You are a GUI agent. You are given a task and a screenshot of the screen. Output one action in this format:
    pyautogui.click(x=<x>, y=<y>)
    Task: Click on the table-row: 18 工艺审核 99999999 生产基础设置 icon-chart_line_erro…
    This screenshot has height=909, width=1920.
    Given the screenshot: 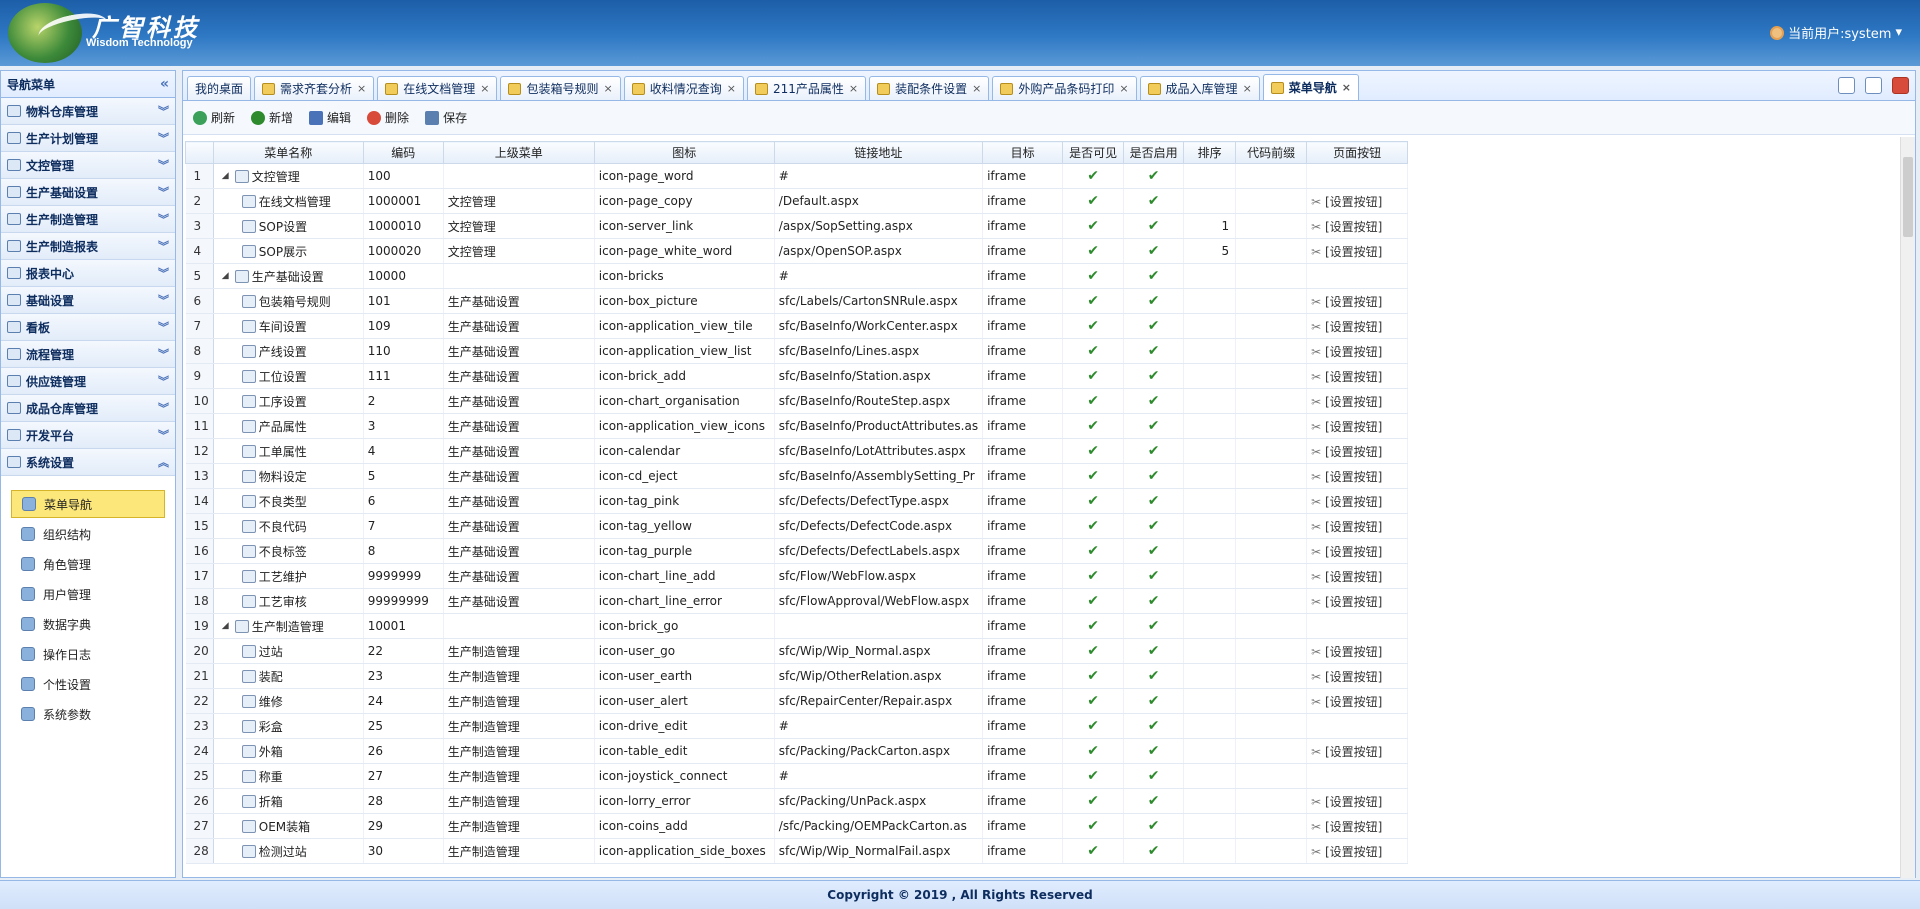 What is the action you would take?
    pyautogui.click(x=797, y=601)
    